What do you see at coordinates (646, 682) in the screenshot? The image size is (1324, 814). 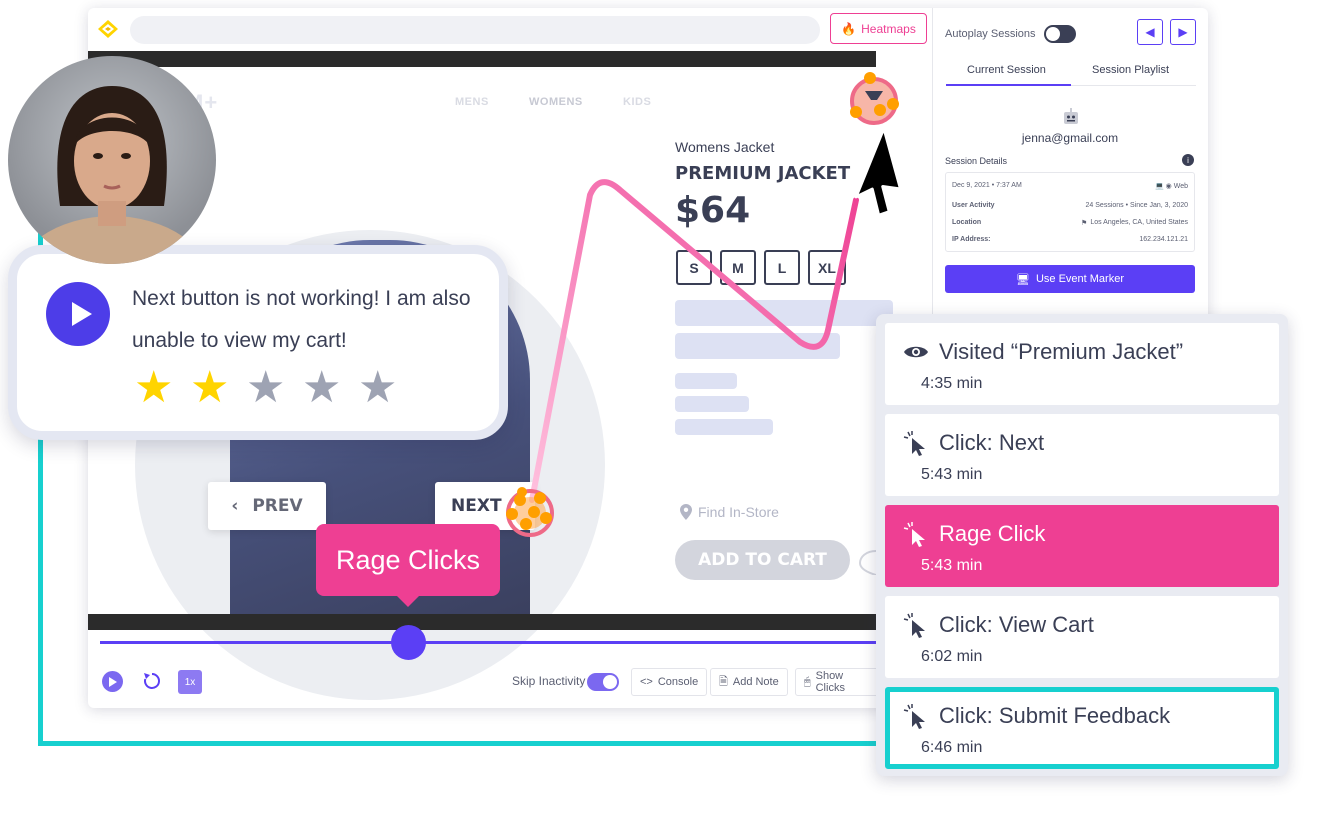 I see `code-icon: <>` at bounding box center [646, 682].